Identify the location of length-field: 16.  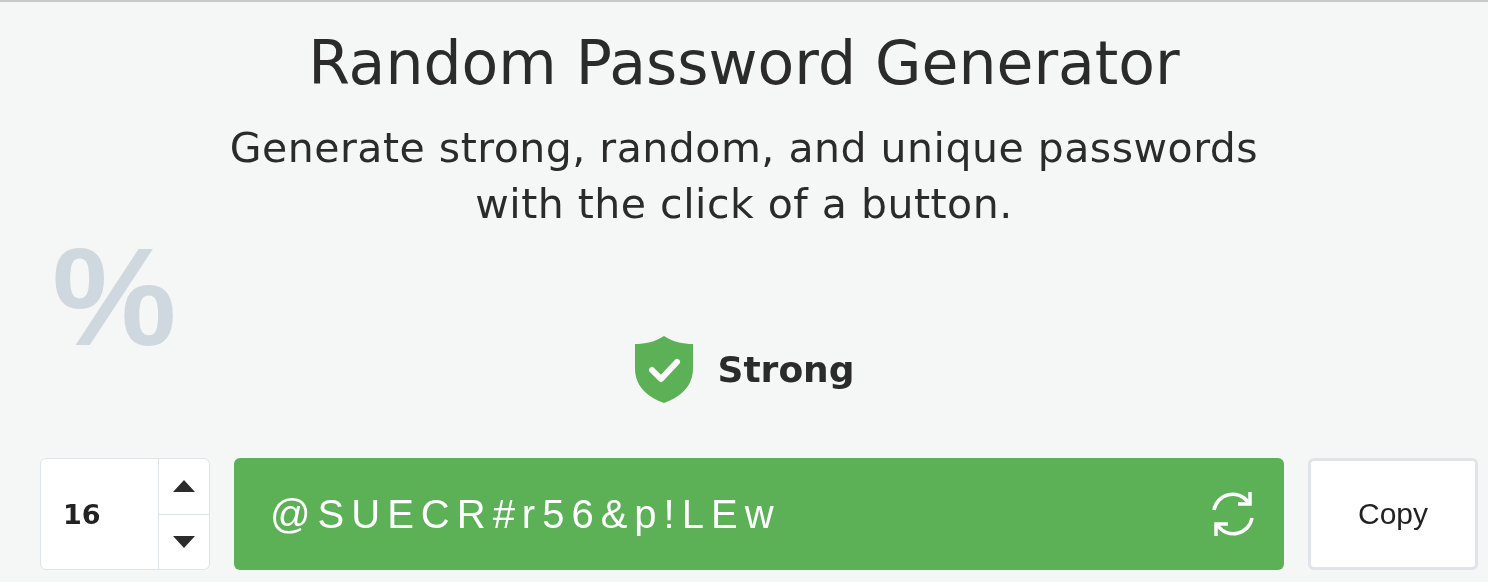
(125, 514).